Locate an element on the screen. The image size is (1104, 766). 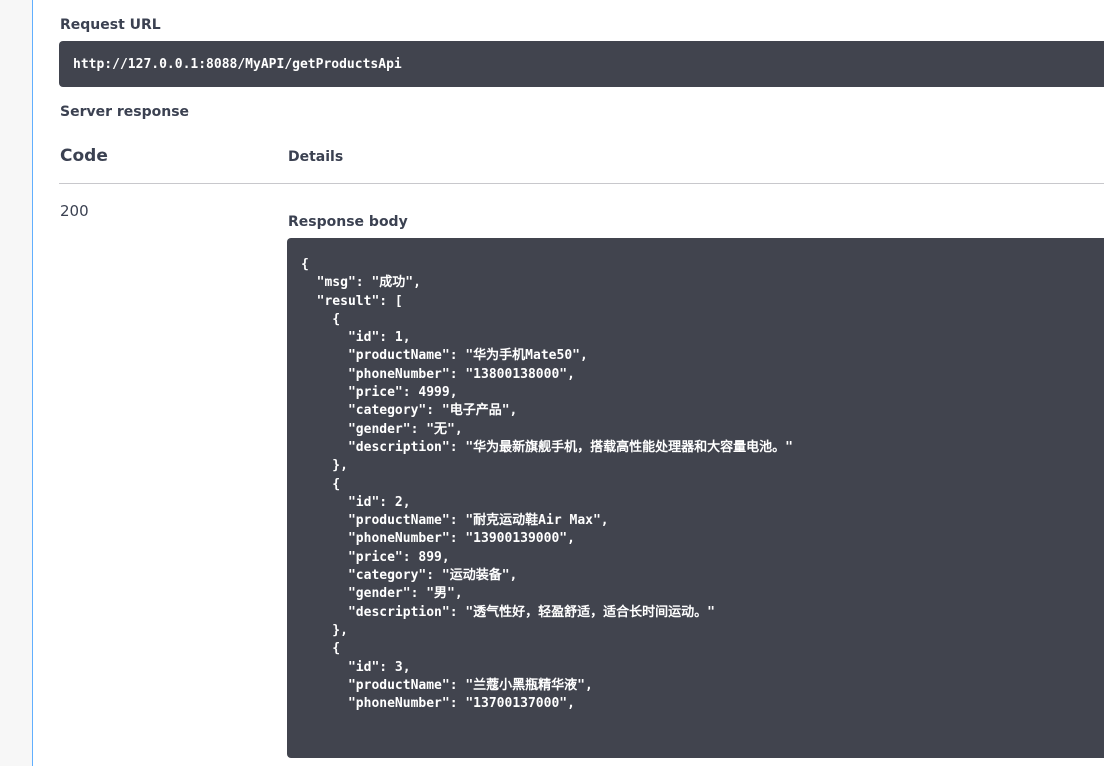
table-divider is located at coordinates (581, 183).